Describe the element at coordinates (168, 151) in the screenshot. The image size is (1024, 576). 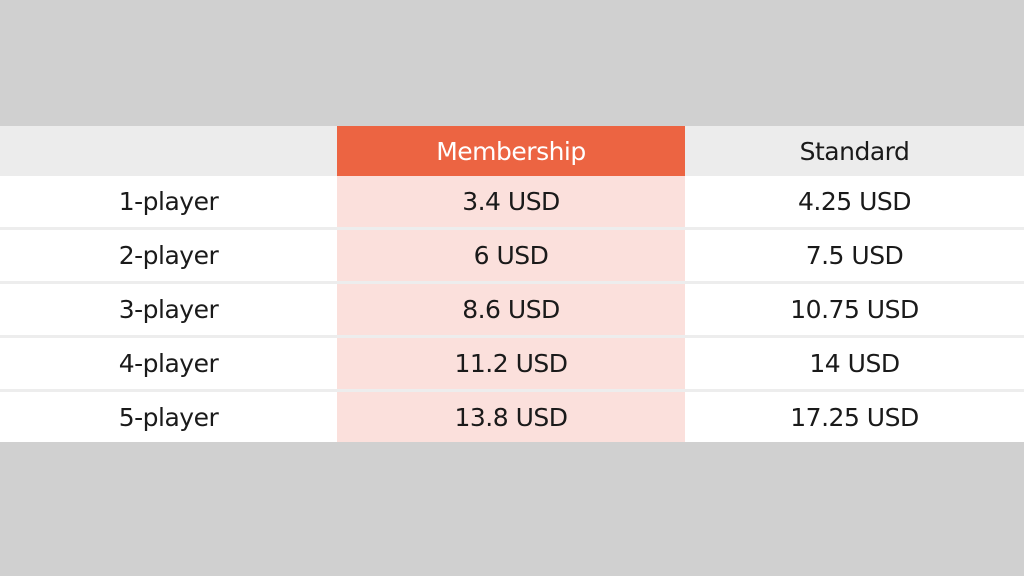
I see `header-empty-cell` at that location.